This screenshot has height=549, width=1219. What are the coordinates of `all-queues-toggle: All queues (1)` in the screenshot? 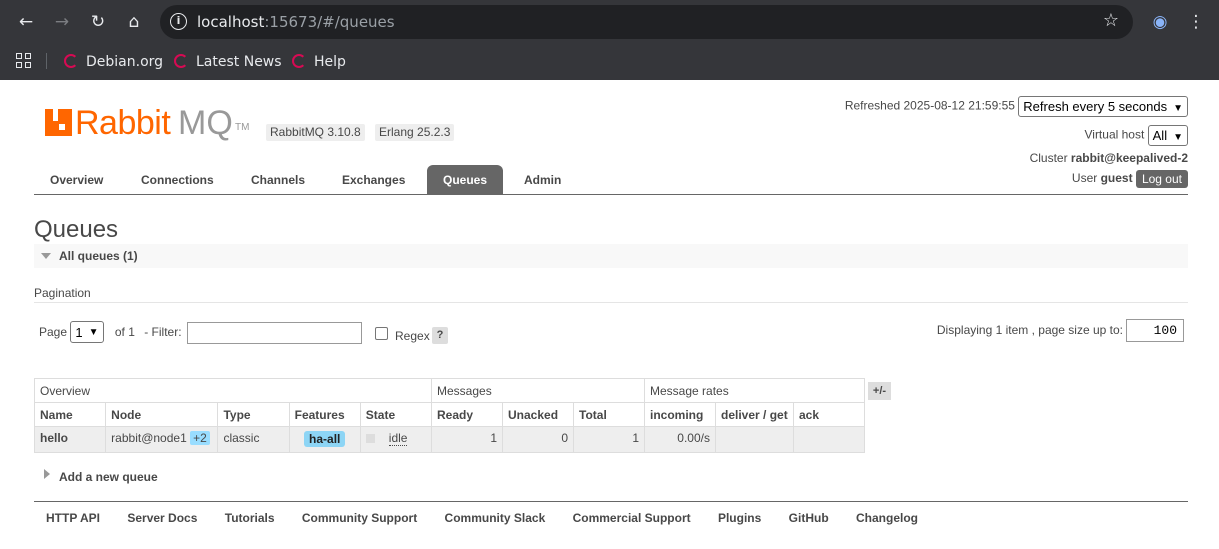 It's located at (611, 256).